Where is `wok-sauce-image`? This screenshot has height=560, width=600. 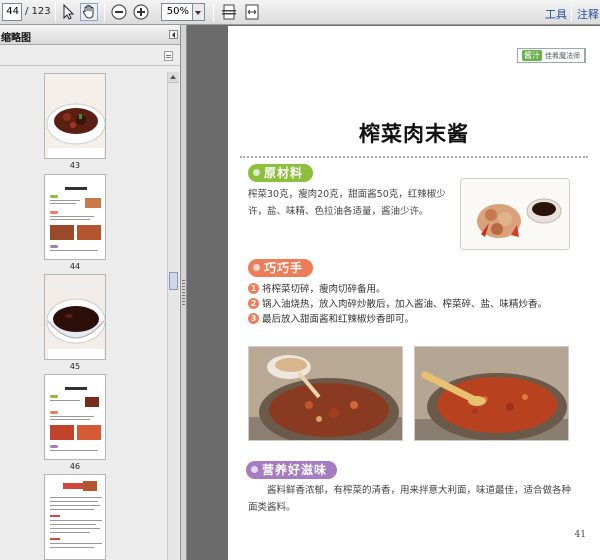 wok-sauce-image is located at coordinates (491, 393).